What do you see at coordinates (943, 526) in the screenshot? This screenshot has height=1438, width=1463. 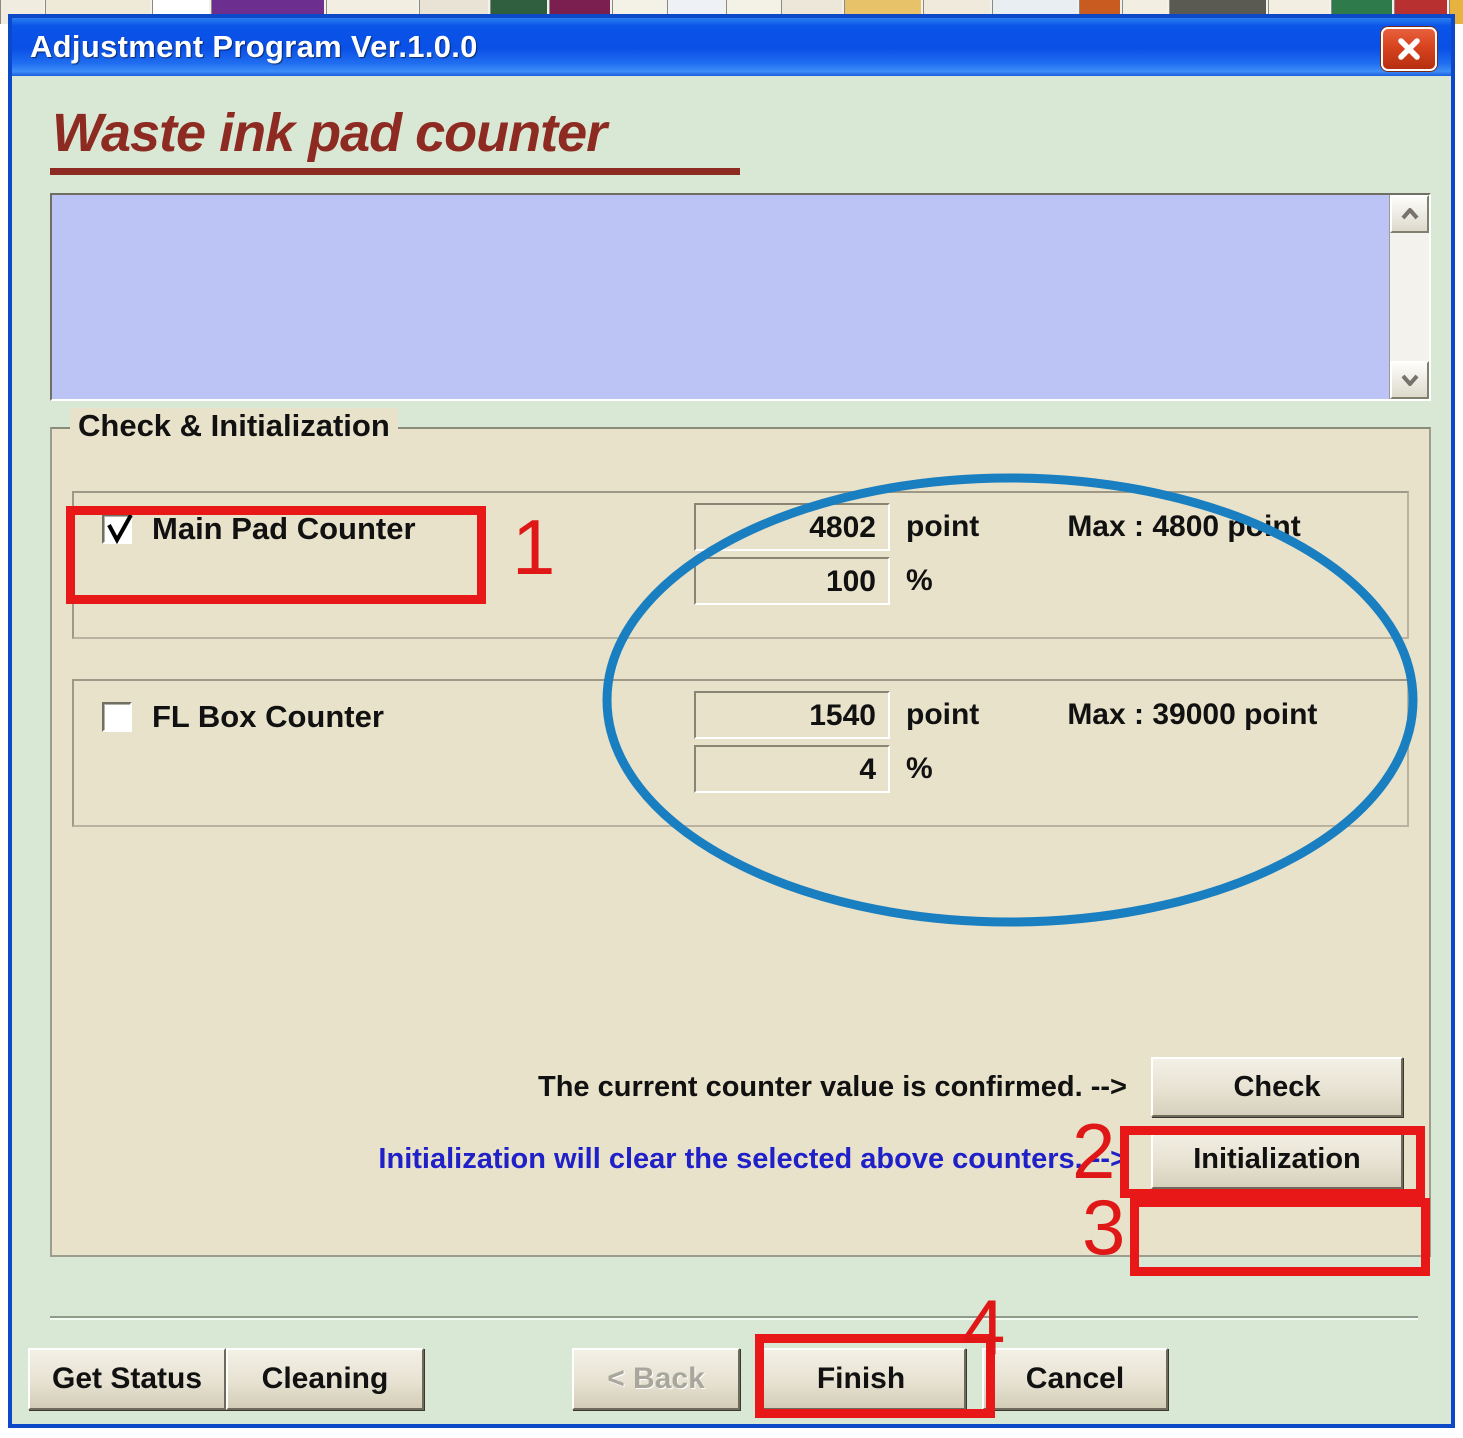 I see `main-pad-counter-points-unit: point` at bounding box center [943, 526].